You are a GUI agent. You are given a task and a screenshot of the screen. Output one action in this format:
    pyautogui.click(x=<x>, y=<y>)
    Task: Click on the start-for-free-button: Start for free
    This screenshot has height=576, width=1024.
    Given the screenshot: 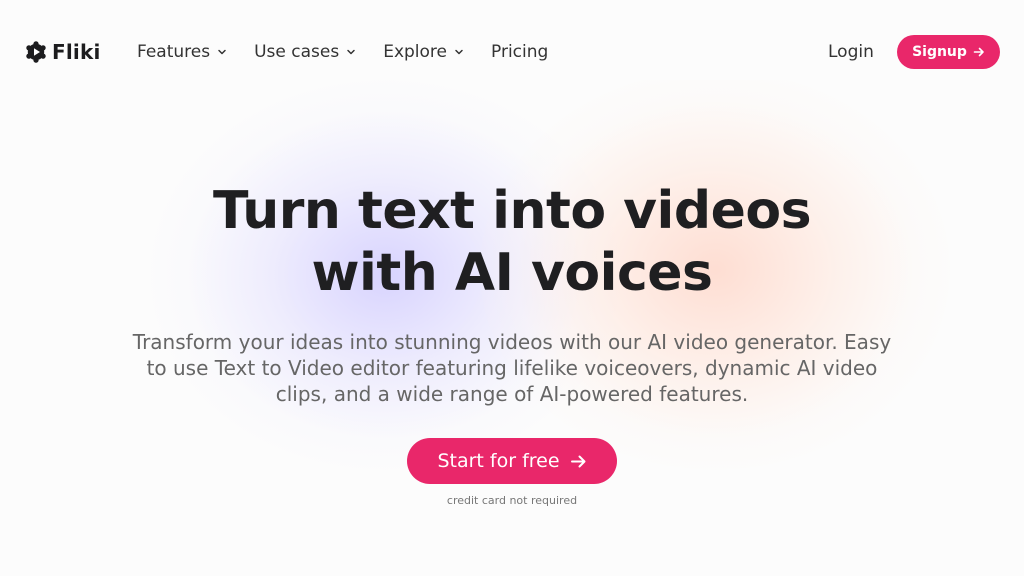 What is the action you would take?
    pyautogui.click(x=512, y=461)
    